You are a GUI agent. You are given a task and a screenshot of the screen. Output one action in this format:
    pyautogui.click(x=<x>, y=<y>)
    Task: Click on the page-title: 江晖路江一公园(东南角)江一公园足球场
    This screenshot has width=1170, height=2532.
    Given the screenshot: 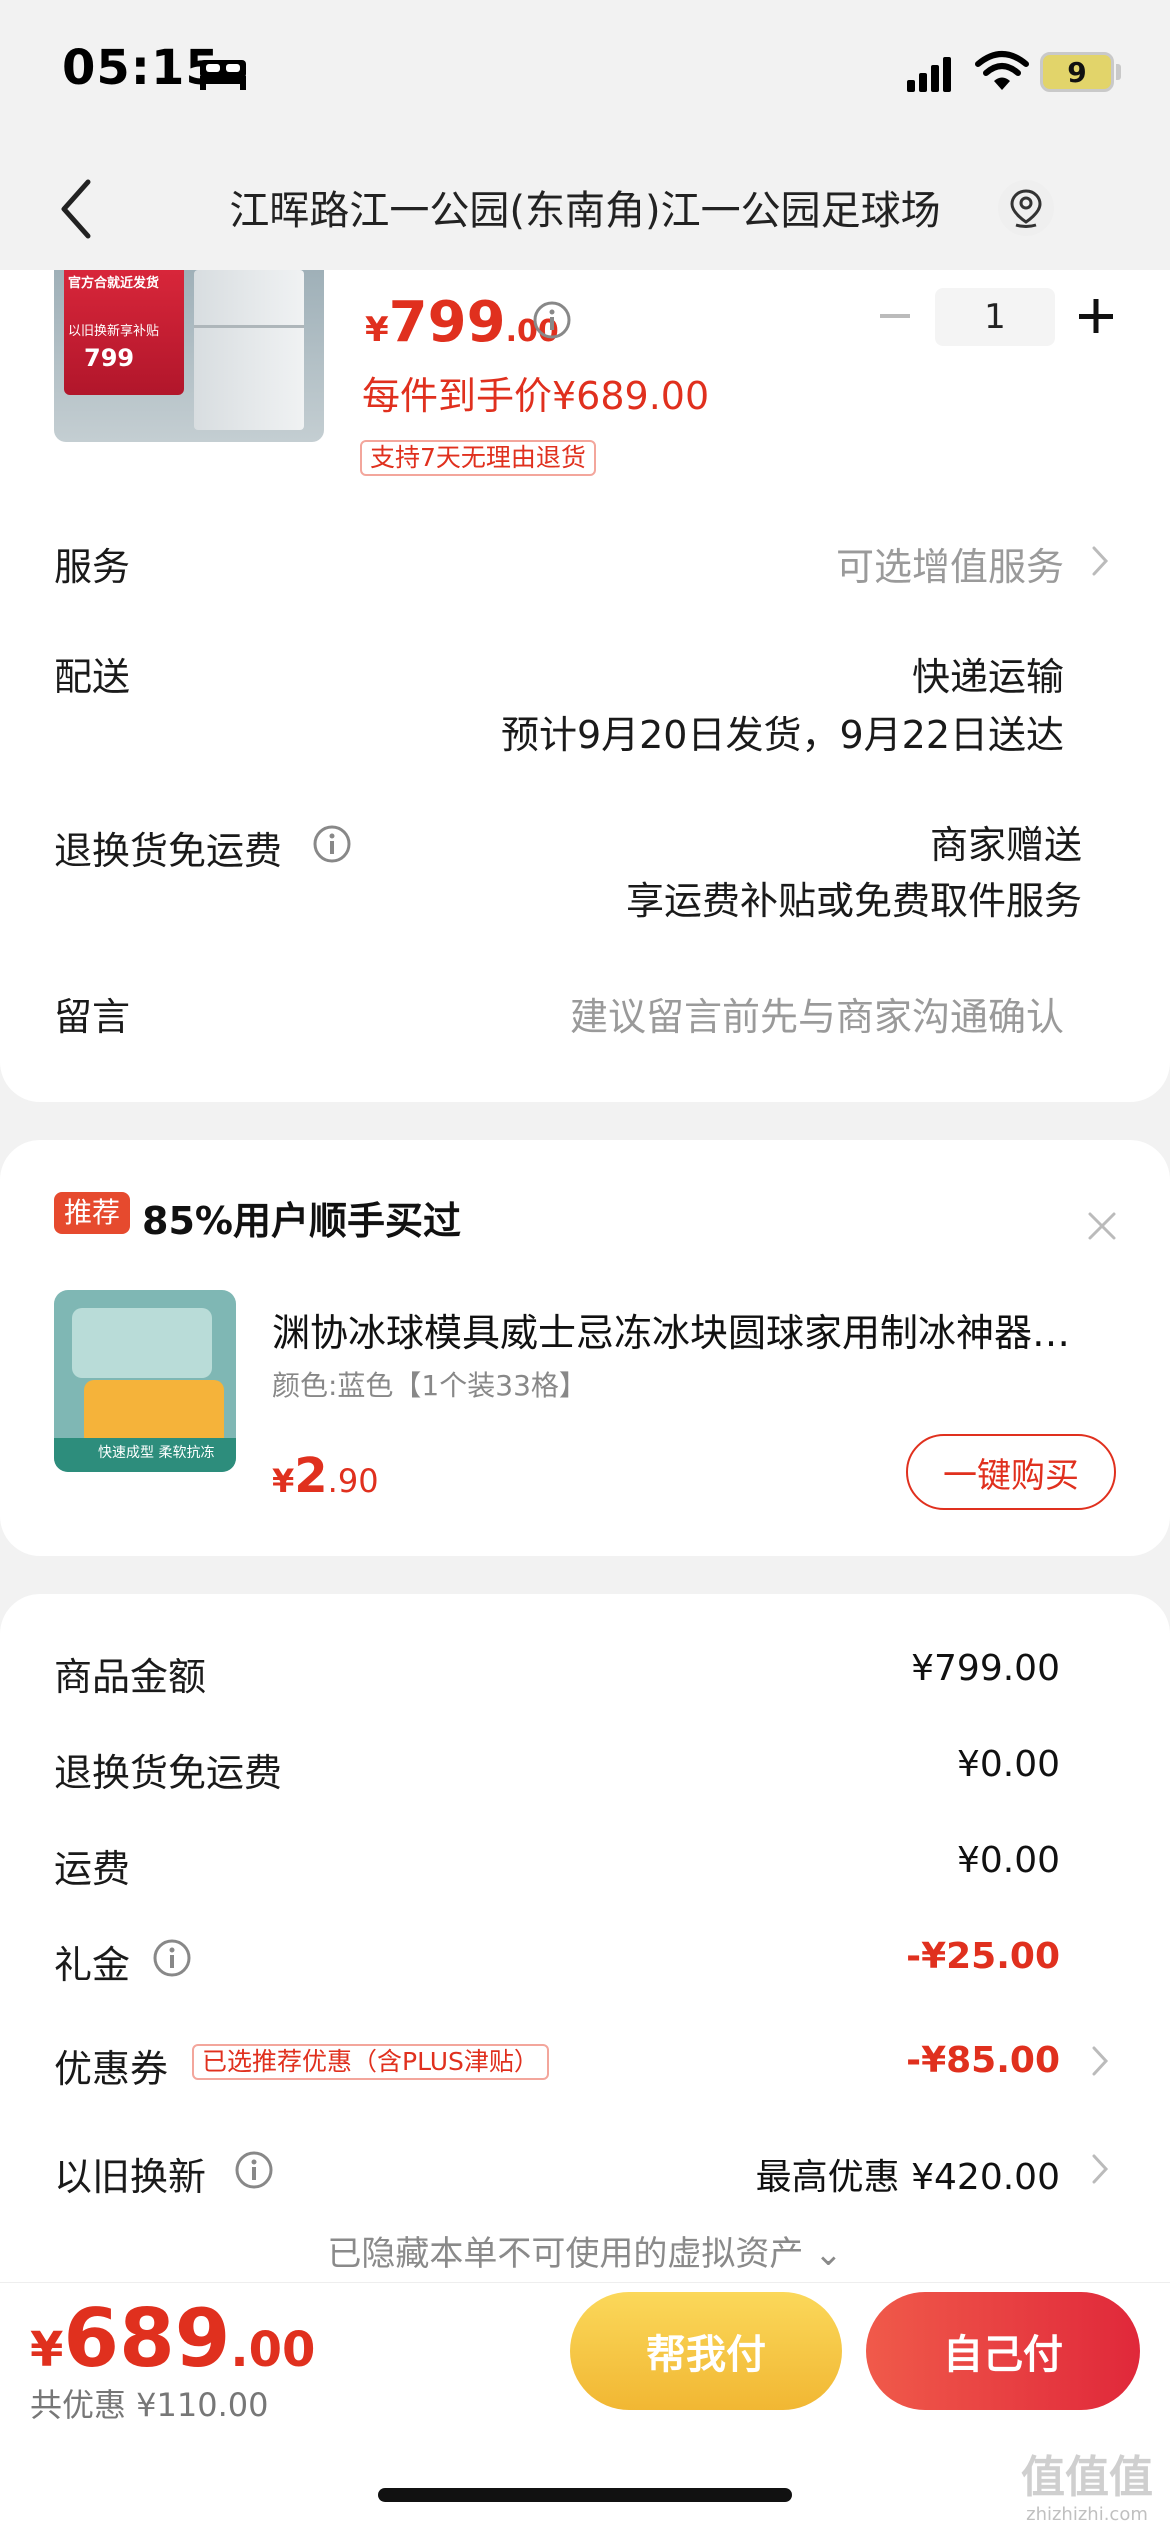 What is the action you would take?
    pyautogui.click(x=585, y=211)
    